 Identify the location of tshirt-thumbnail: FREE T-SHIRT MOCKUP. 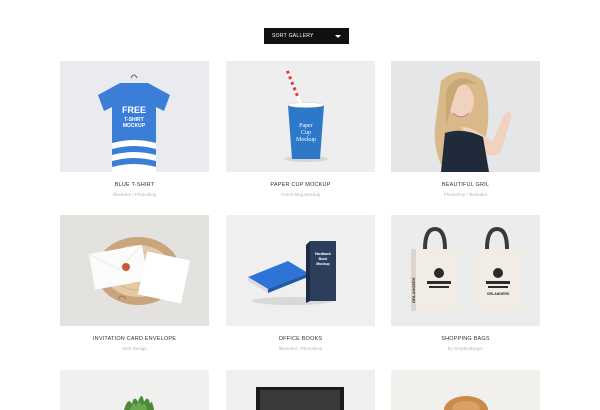
(134, 116).